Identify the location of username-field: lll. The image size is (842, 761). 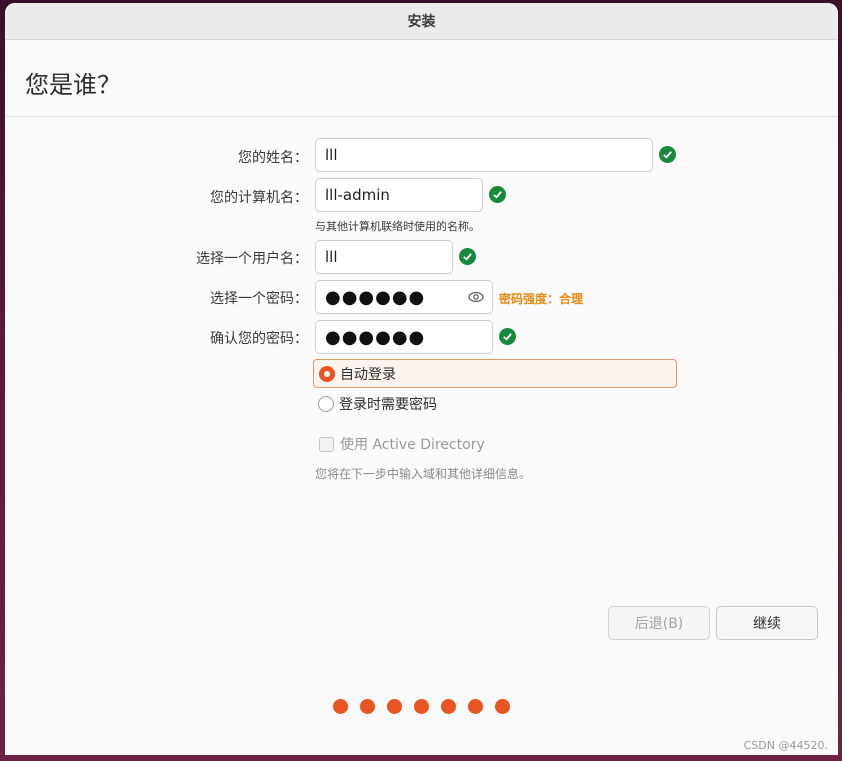
(384, 257).